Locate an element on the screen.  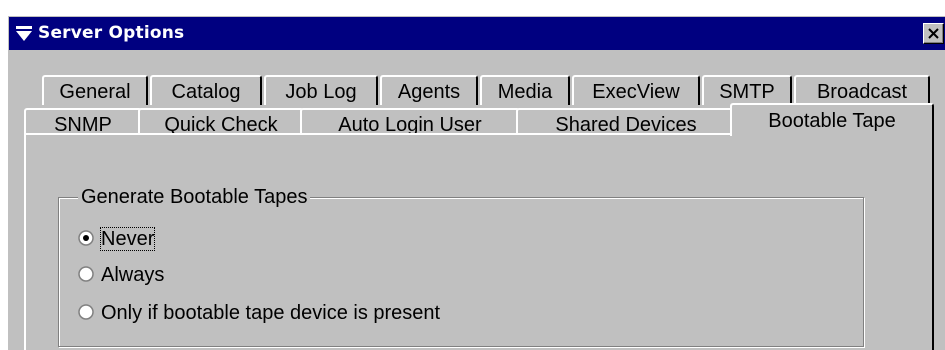
tab-bootable-tape: Bootable Tape is located at coordinates (832, 119).